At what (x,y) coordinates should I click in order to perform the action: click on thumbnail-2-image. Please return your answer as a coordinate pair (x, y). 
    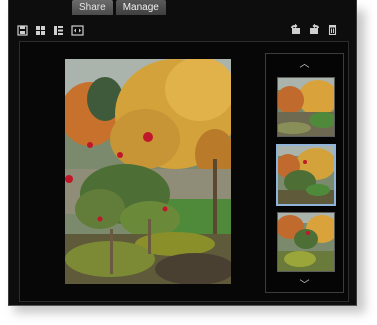
    Looking at the image, I should click on (306, 175).